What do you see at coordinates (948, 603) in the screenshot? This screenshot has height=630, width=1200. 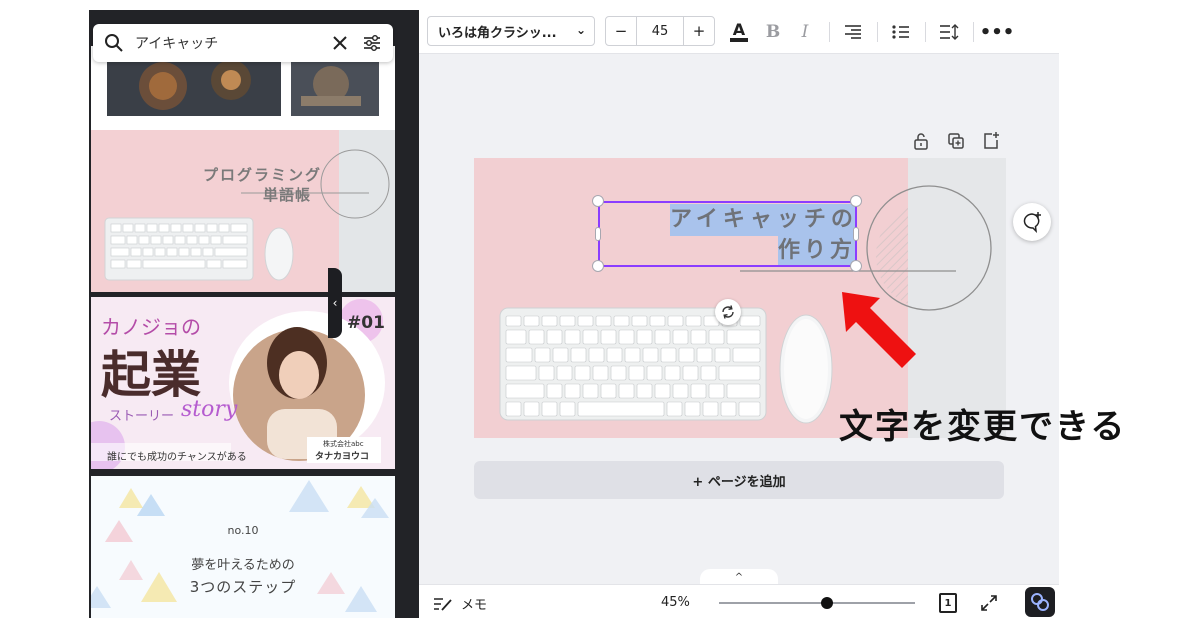 I see `page-count-button: 1` at bounding box center [948, 603].